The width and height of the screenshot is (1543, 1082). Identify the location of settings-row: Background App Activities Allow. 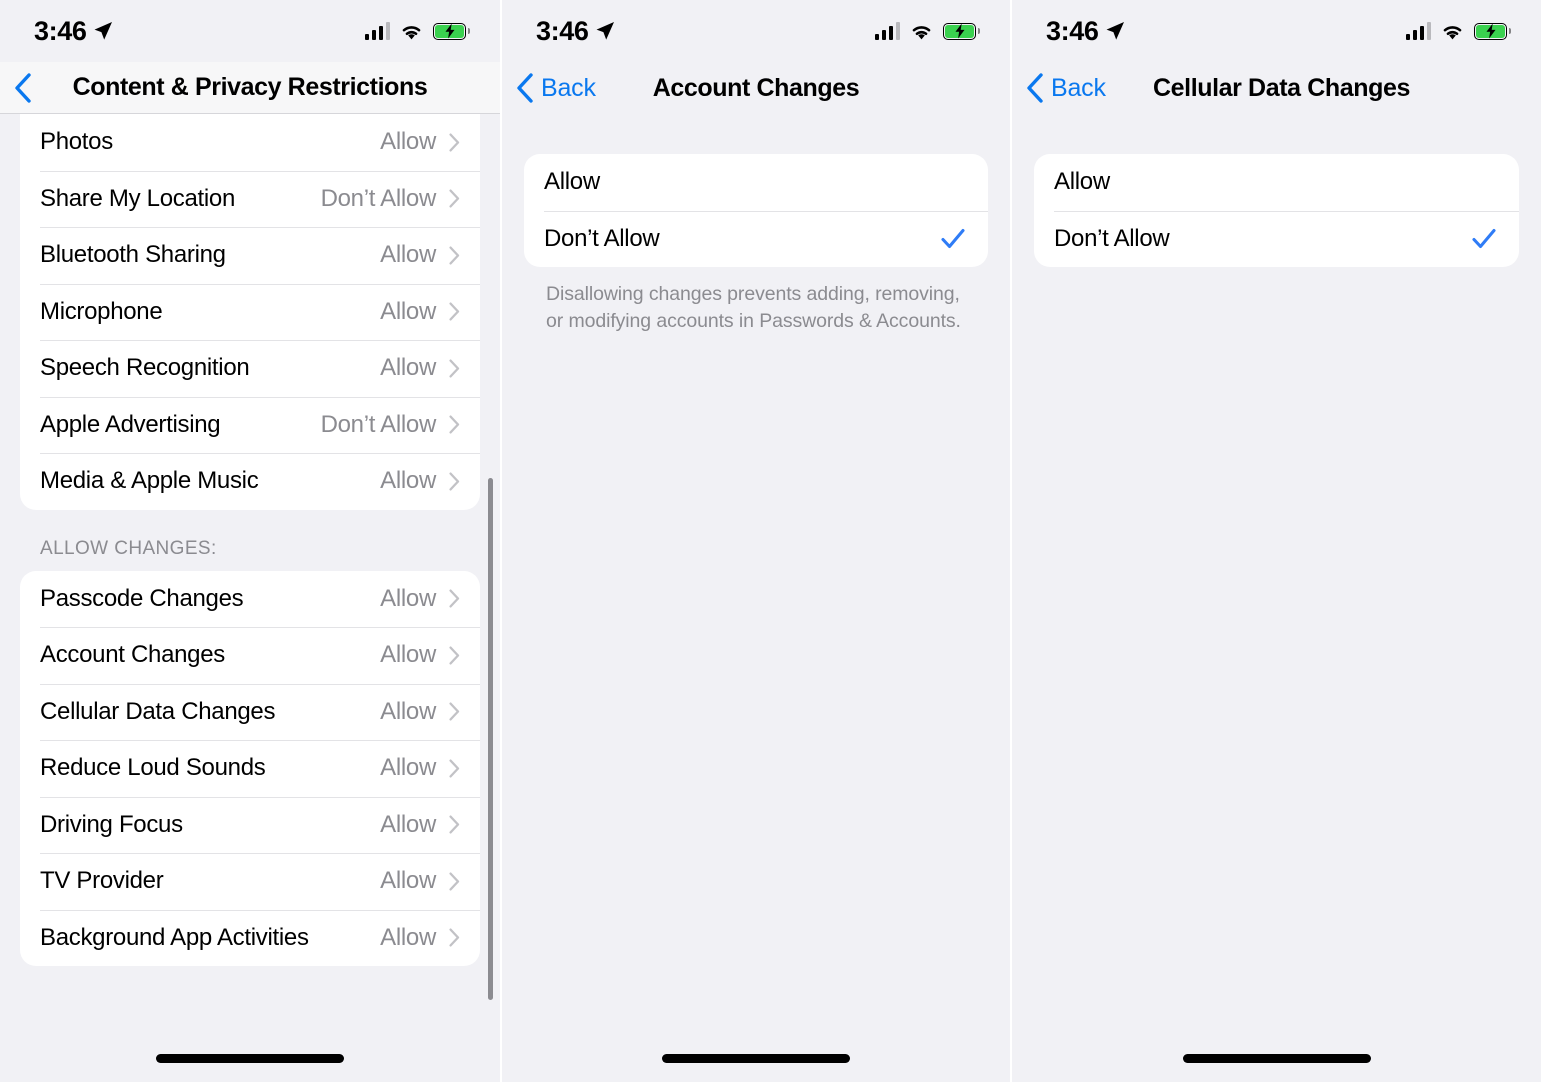
(250, 938).